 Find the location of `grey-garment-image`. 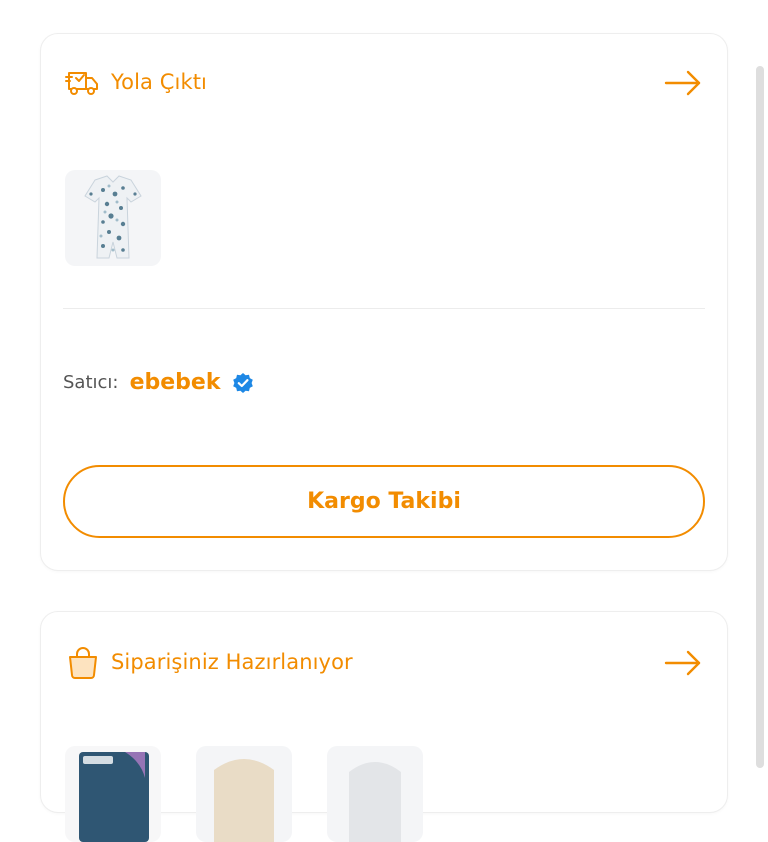

grey-garment-image is located at coordinates (375, 802).